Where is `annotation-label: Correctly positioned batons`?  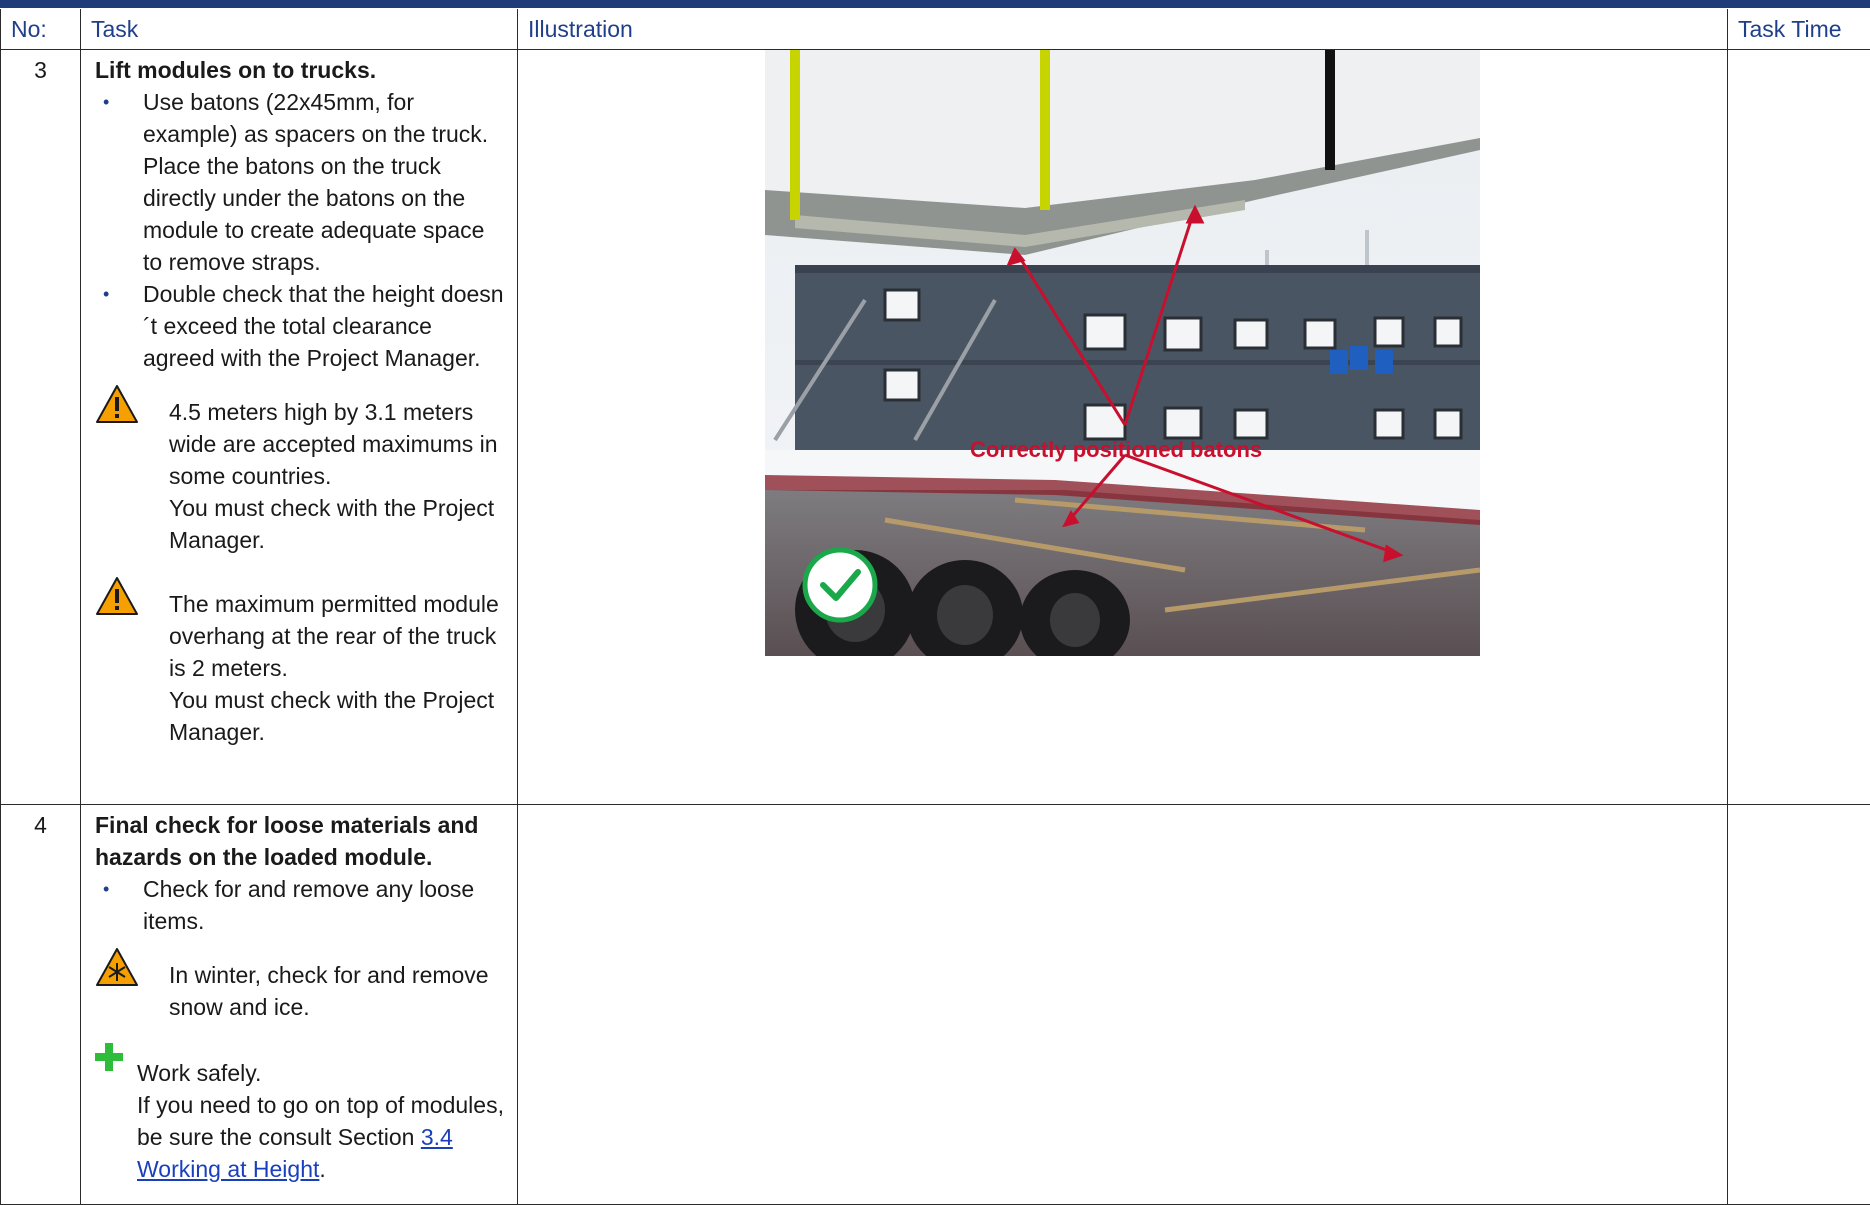
annotation-label: Correctly positioned batons is located at coordinates (1116, 449).